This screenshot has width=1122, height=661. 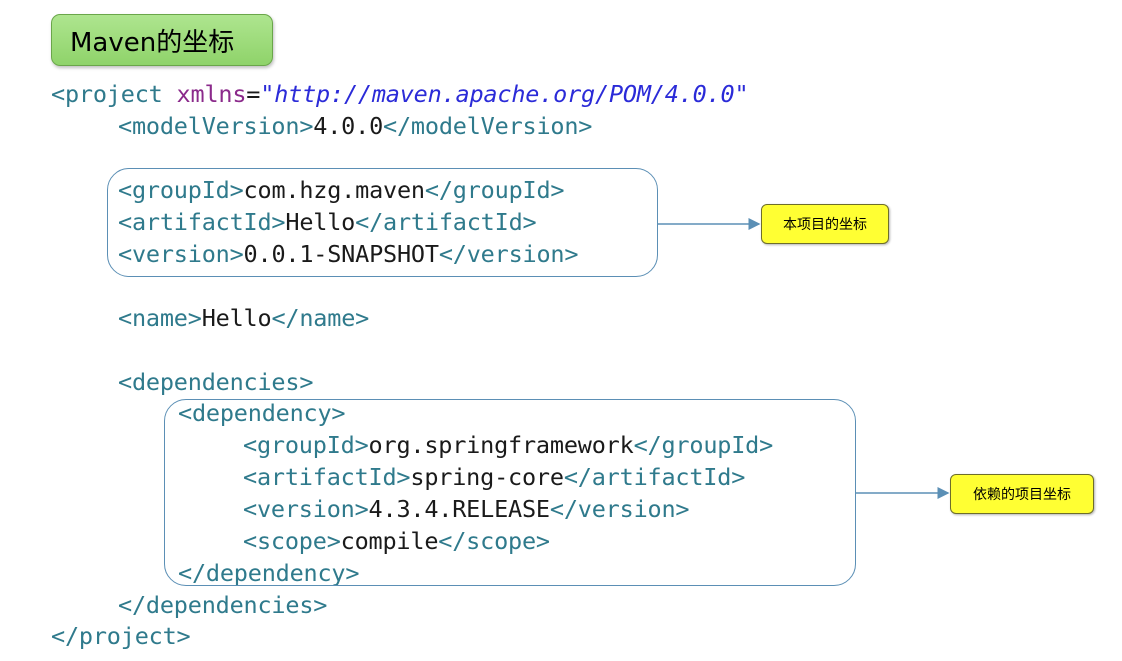 I want to click on project-coordinates-note: 本项目的坐标, so click(x=825, y=224).